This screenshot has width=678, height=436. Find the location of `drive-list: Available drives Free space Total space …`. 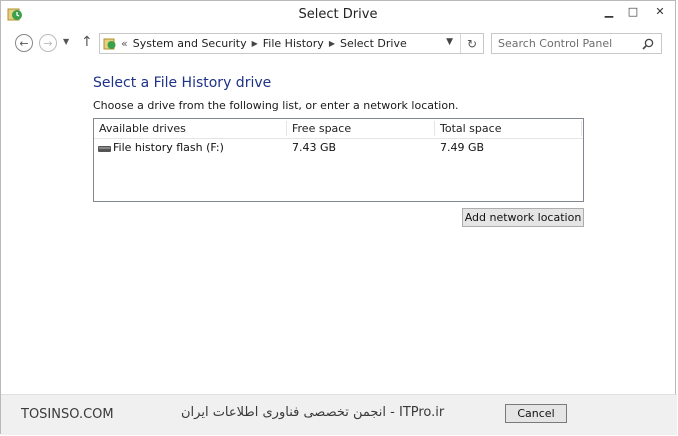

drive-list: Available drives Free space Total space … is located at coordinates (338, 160).